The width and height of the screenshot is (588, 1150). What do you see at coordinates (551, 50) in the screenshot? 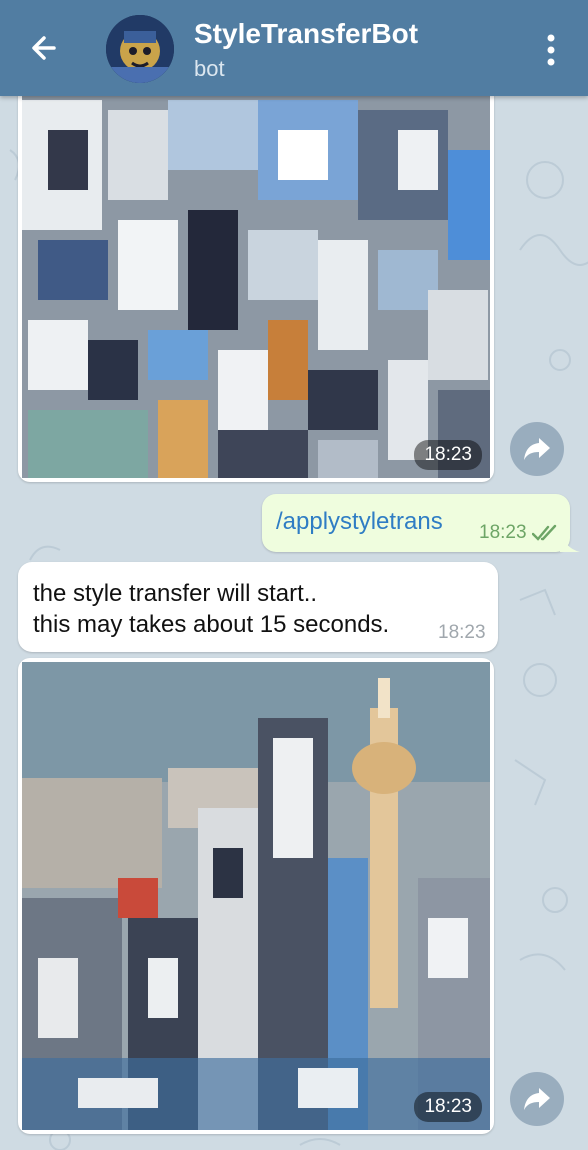
I see `more-vertical-icon` at bounding box center [551, 50].